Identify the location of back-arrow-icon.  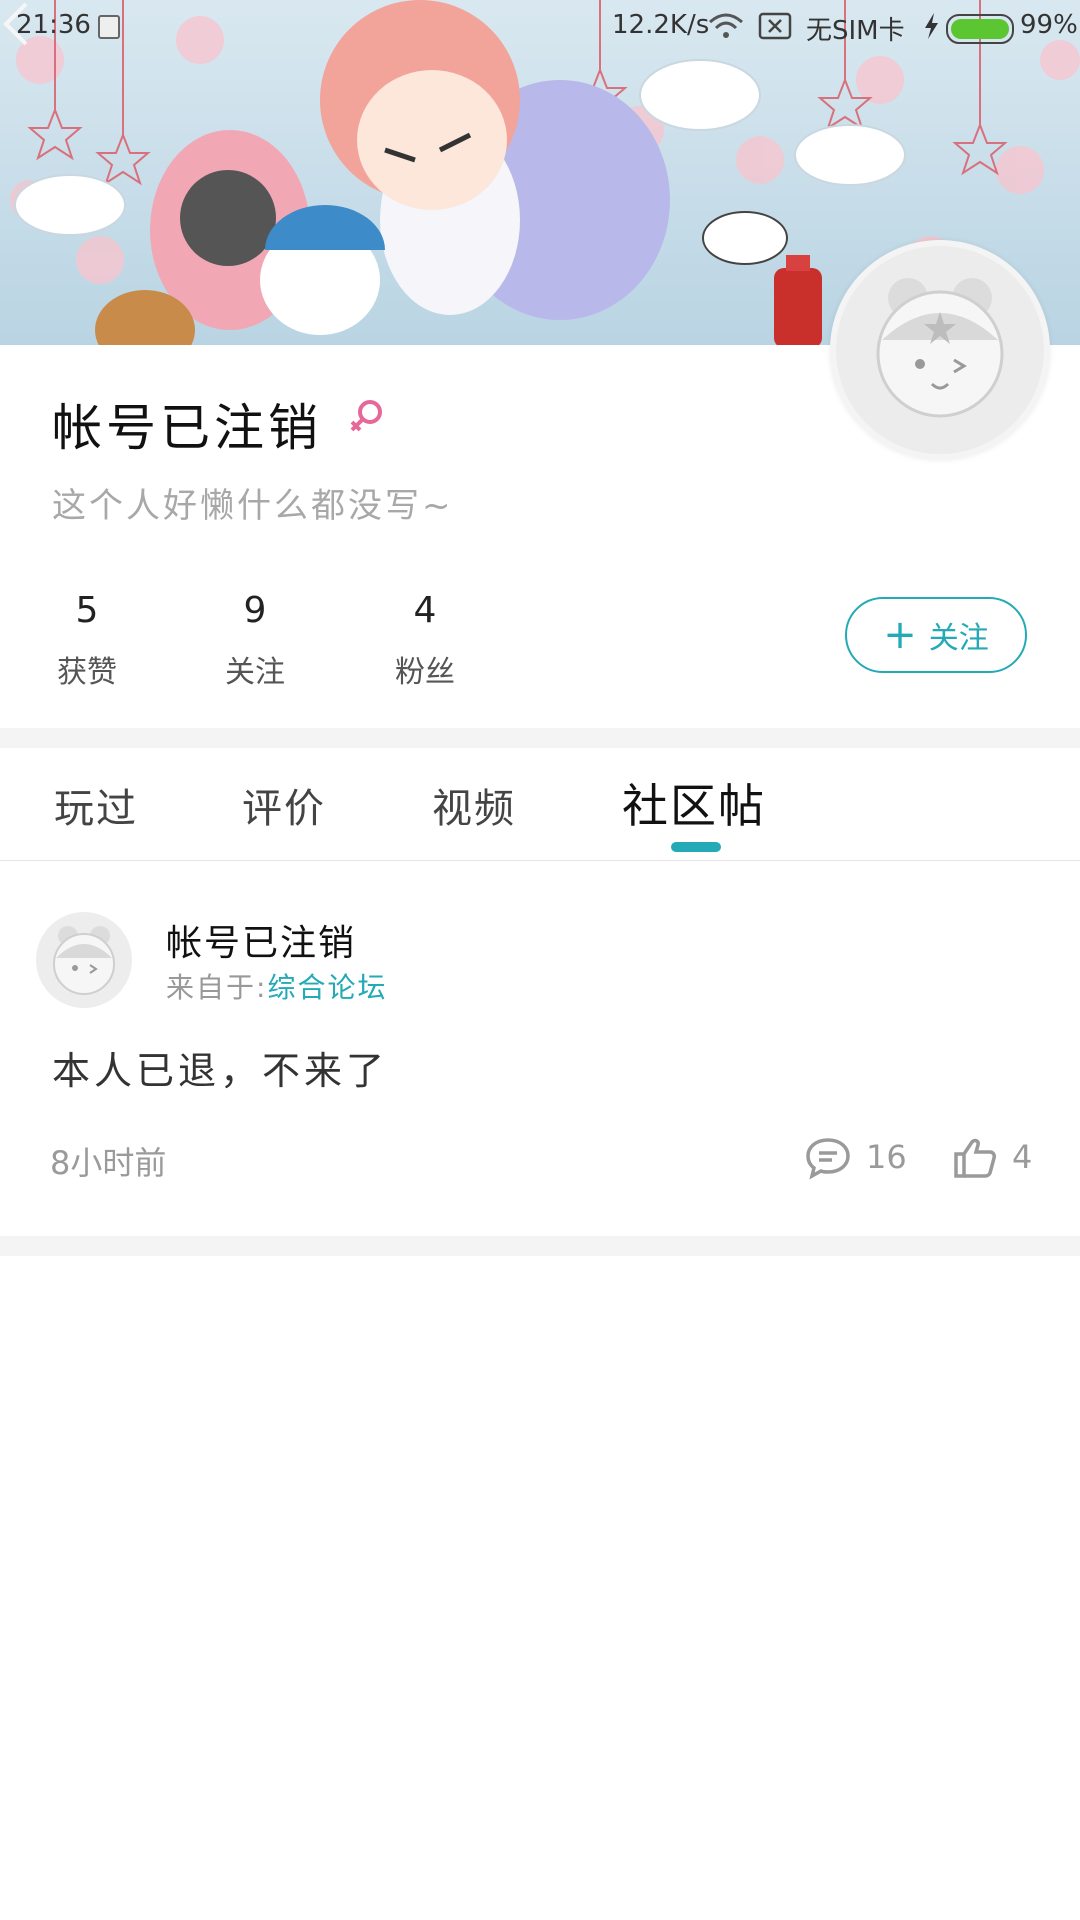
(15, 24).